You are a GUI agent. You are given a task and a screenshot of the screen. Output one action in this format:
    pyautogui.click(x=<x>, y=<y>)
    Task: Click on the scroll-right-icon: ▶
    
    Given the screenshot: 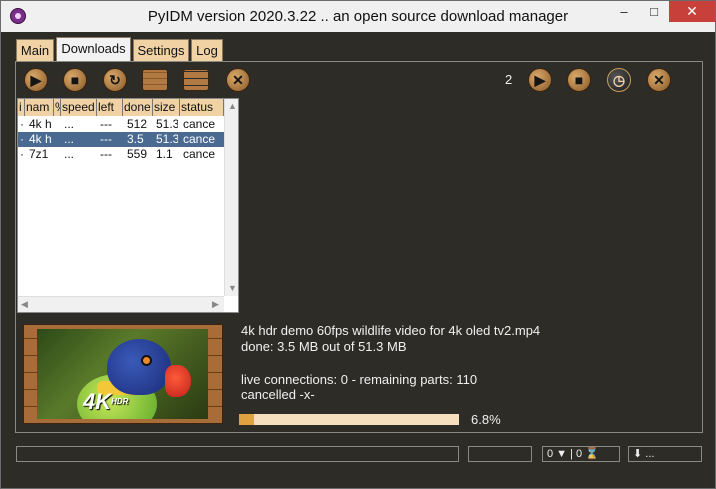 What is the action you would take?
    pyautogui.click(x=215, y=304)
    